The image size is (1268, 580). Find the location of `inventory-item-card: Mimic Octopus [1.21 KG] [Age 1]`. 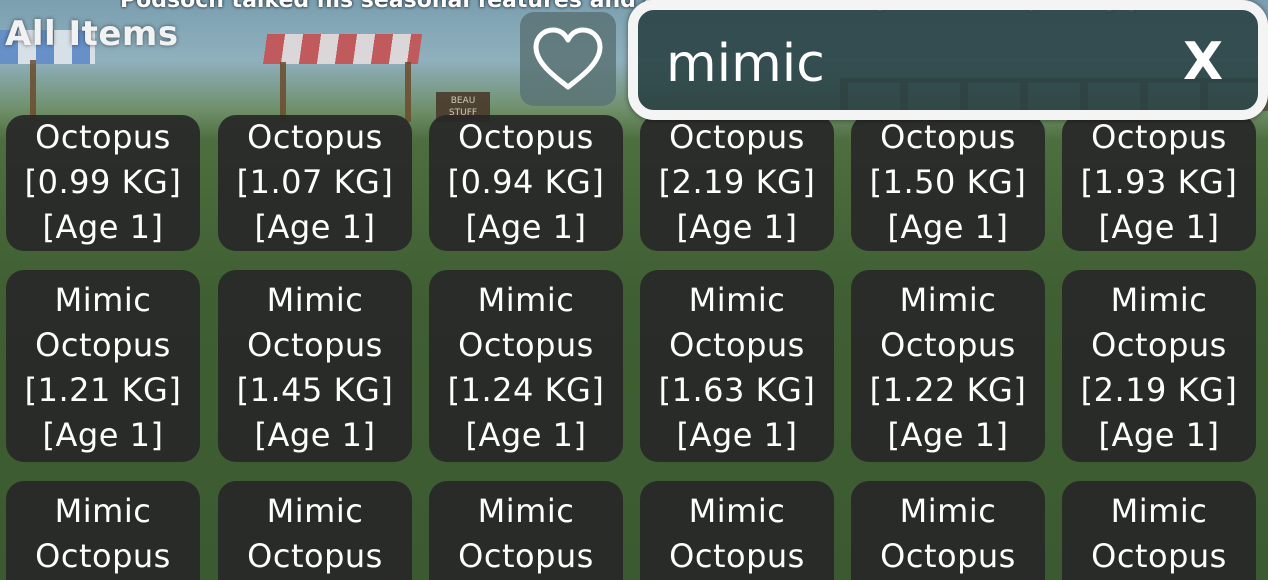

inventory-item-card: Mimic Octopus [1.21 KG] [Age 1] is located at coordinates (103, 366).